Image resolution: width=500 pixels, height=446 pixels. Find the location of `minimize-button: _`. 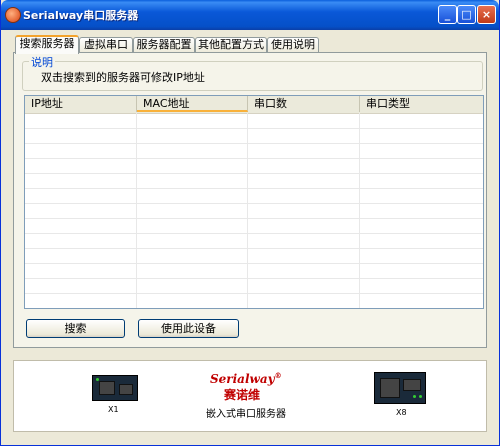

minimize-button: _ is located at coordinates (447, 14).